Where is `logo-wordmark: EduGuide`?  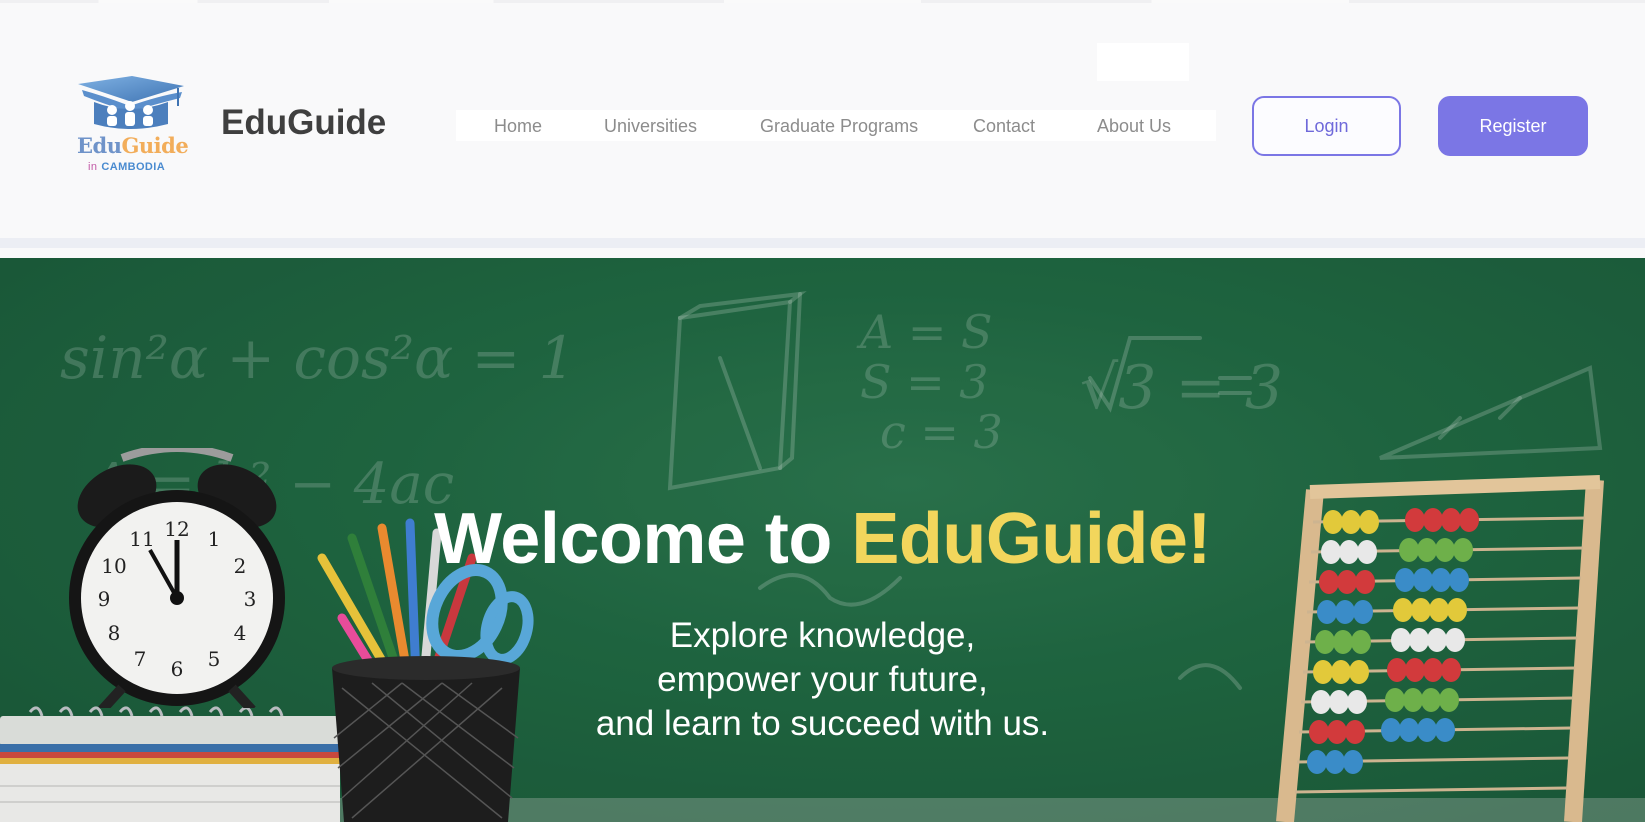
logo-wordmark: EduGuide is located at coordinates (133, 145).